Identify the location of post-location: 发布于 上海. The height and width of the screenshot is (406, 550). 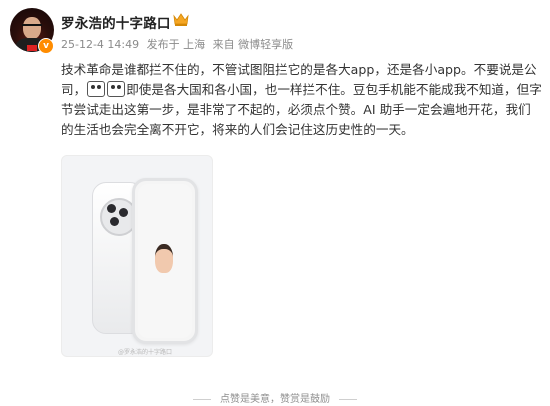
(176, 44).